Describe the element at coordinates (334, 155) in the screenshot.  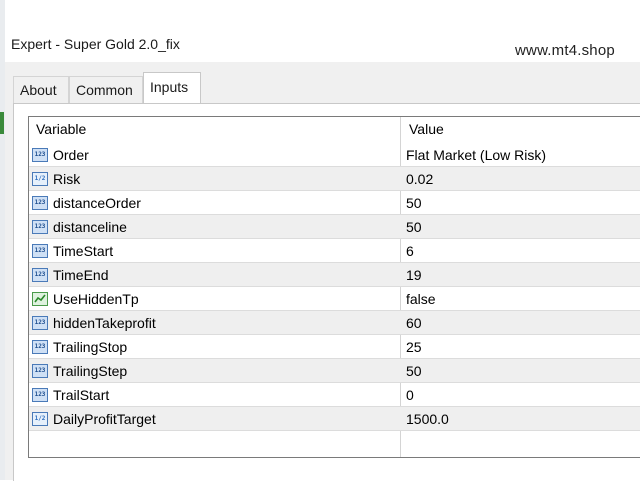
I see `table-row: 123 Order Flat Market (Low Risk)` at that location.